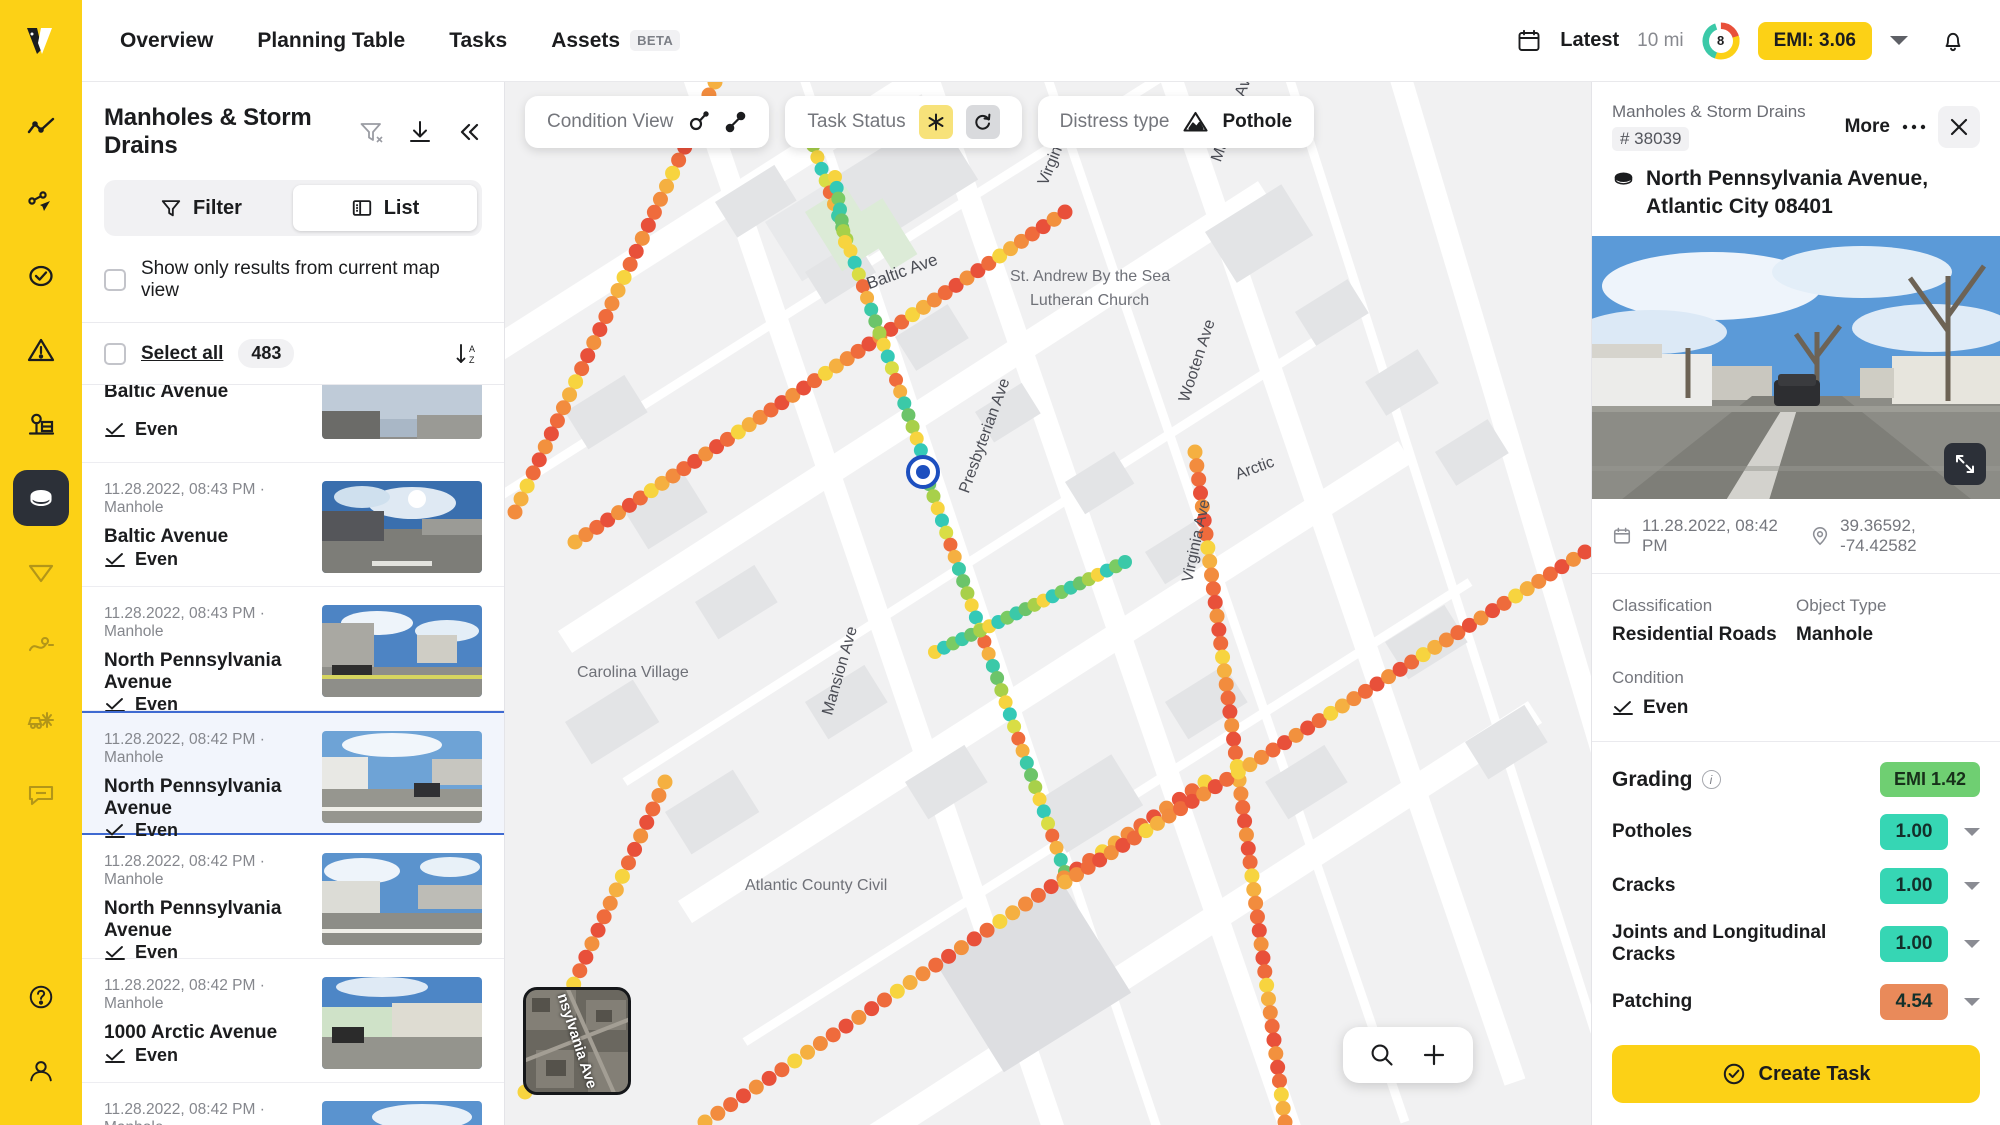 The width and height of the screenshot is (2000, 1125). I want to click on detail-photo, so click(1796, 367).